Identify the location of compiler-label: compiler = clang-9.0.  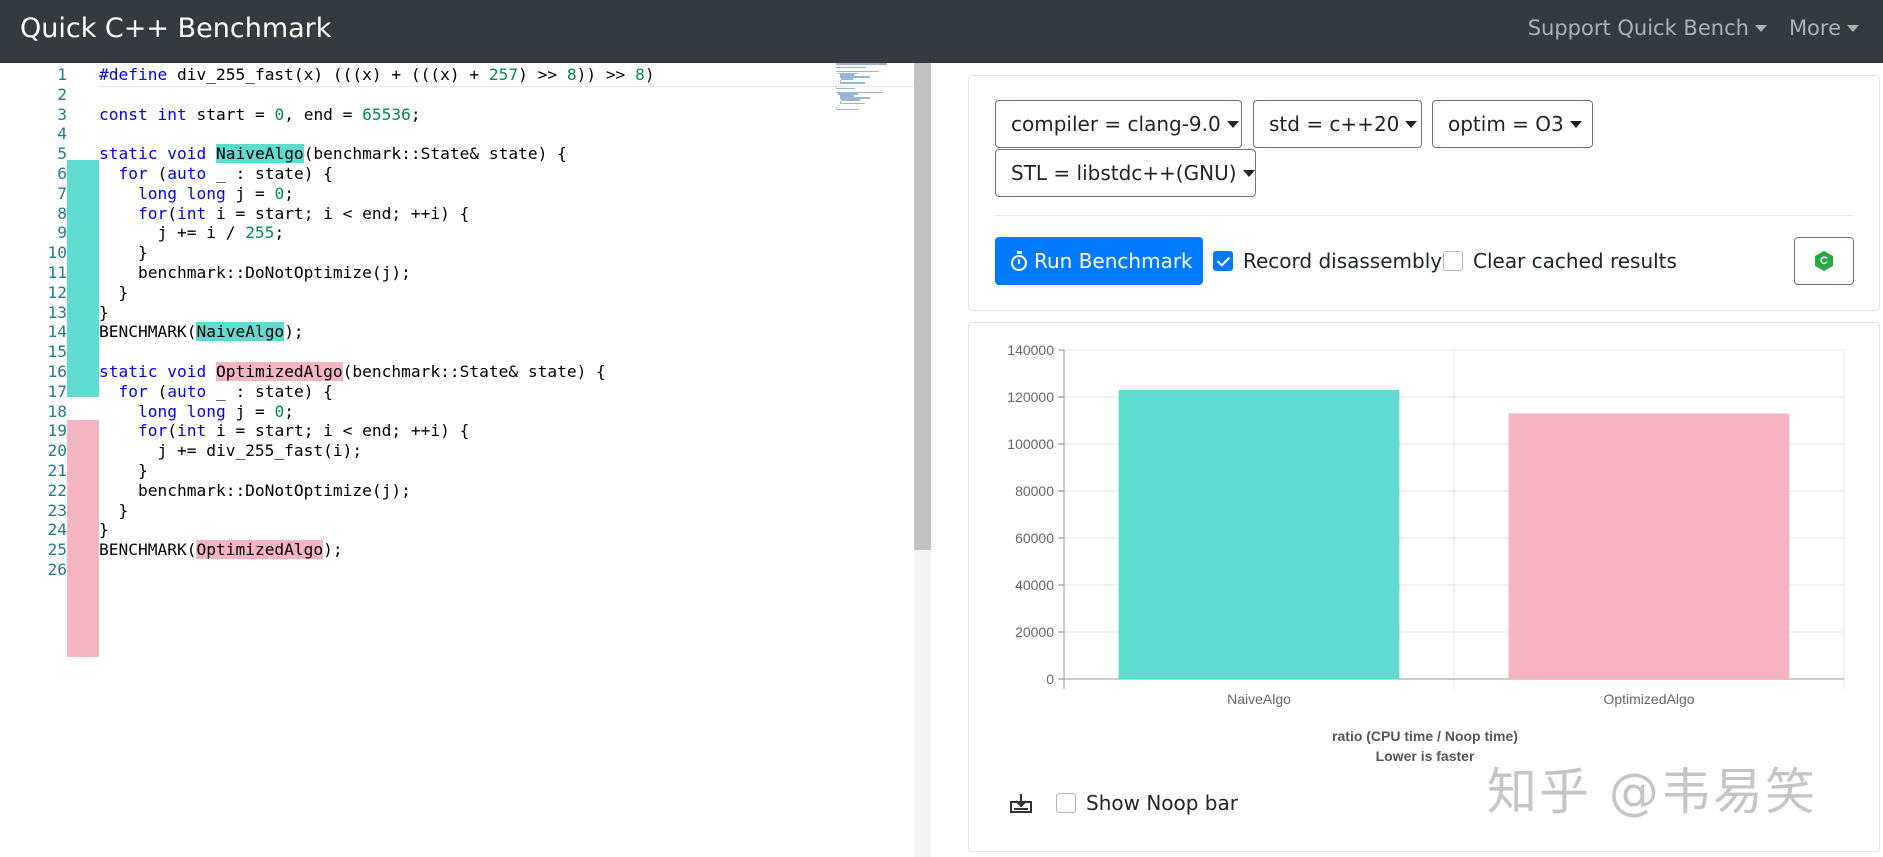
(1116, 124).